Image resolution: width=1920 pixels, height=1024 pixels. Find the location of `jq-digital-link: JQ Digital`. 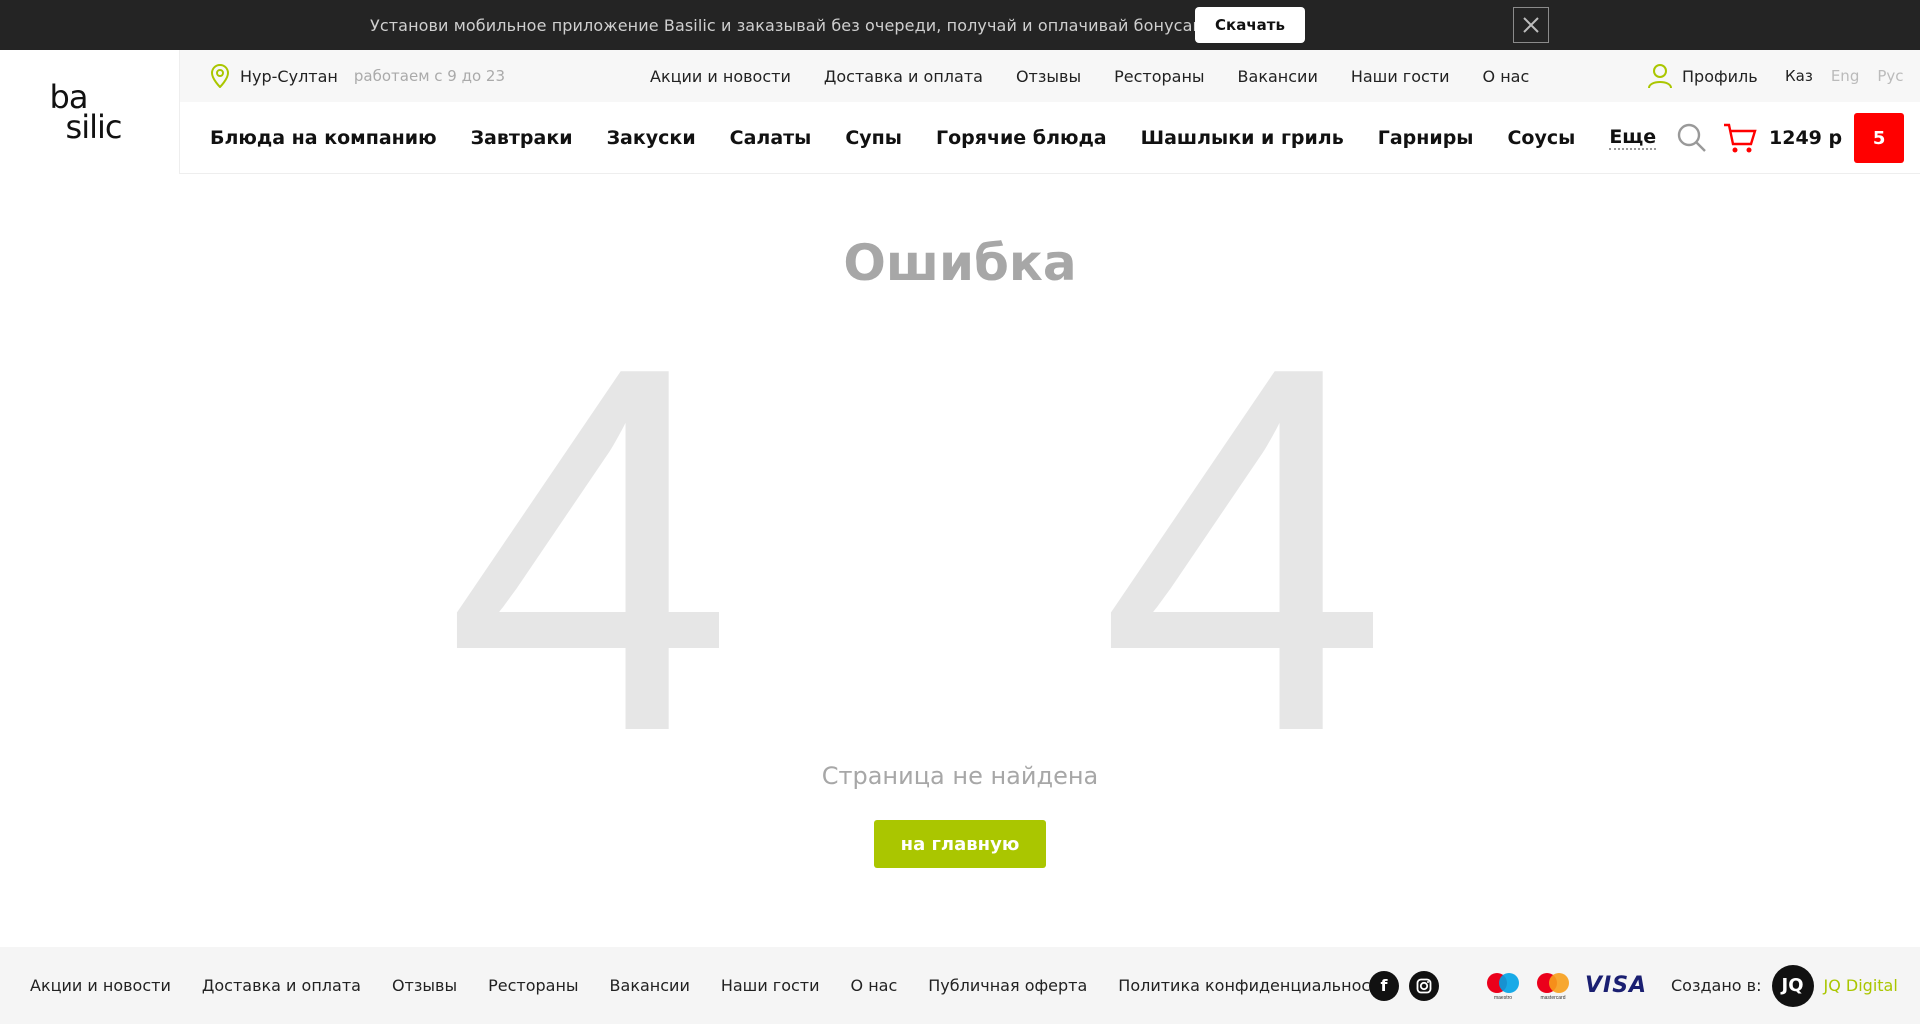

jq-digital-link: JQ Digital is located at coordinates (1861, 985).